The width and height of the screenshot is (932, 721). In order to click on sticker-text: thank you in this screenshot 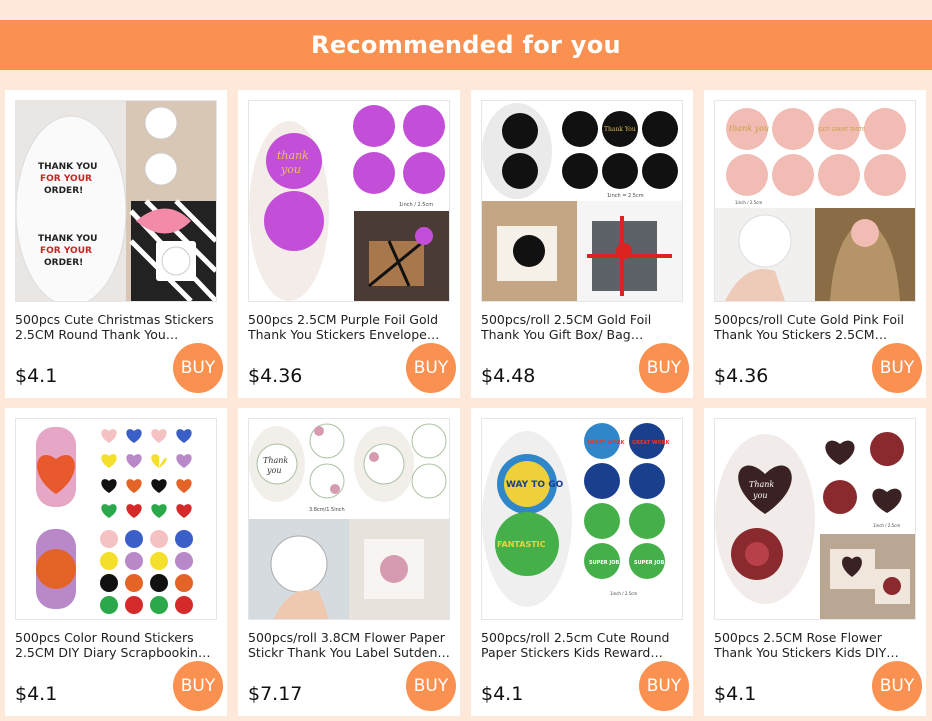, I will do `click(749, 128)`.